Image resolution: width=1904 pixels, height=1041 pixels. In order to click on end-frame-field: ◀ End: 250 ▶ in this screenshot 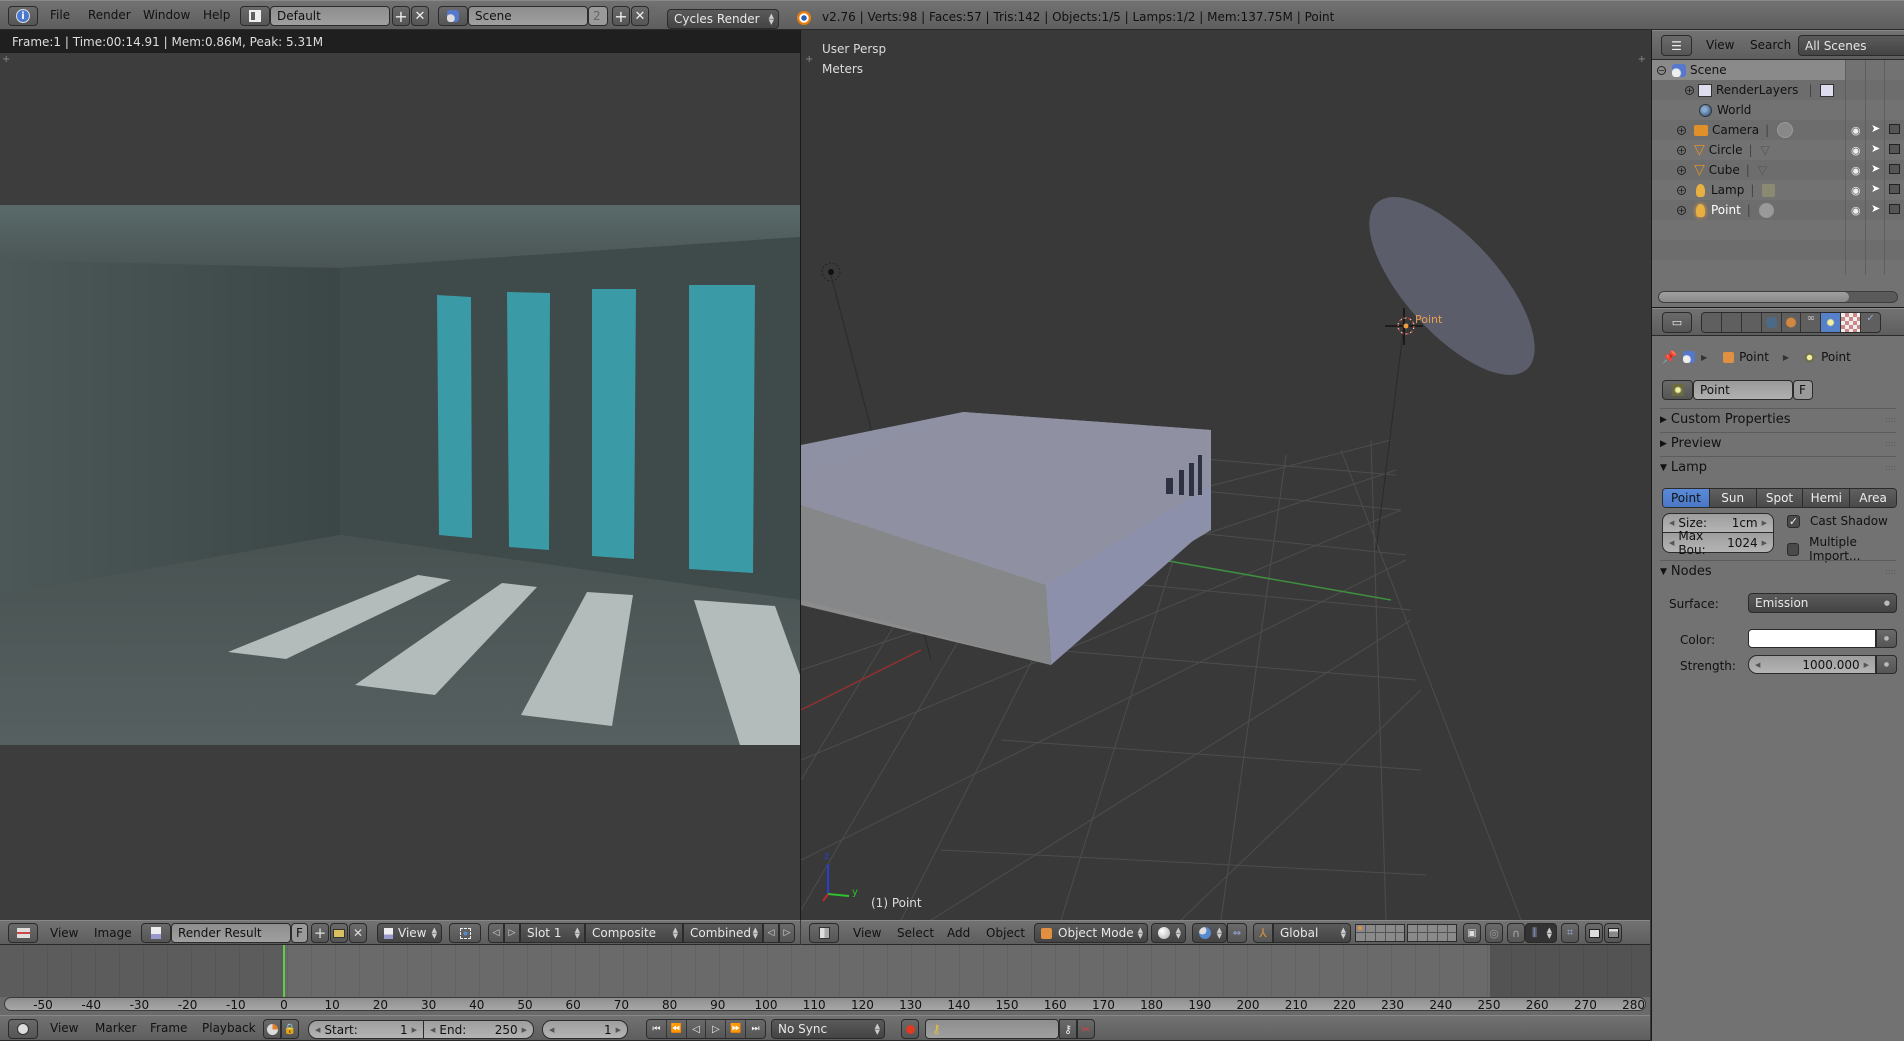, I will do `click(479, 1029)`.